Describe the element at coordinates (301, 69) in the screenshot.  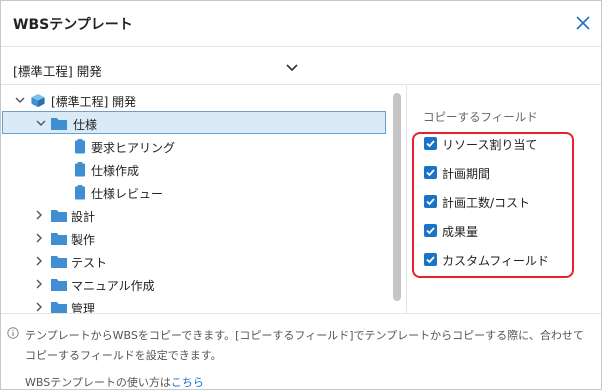
I see `template-select: [標準工程] 開発` at that location.